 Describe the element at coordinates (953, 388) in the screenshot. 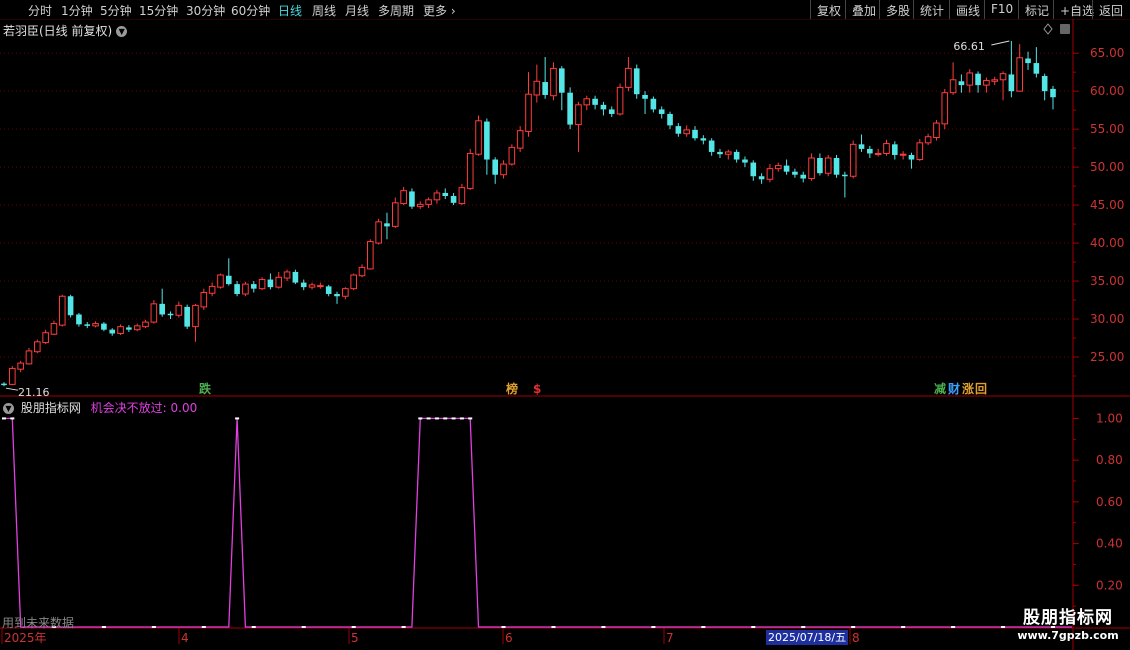

I see `signal-mark: 财` at that location.